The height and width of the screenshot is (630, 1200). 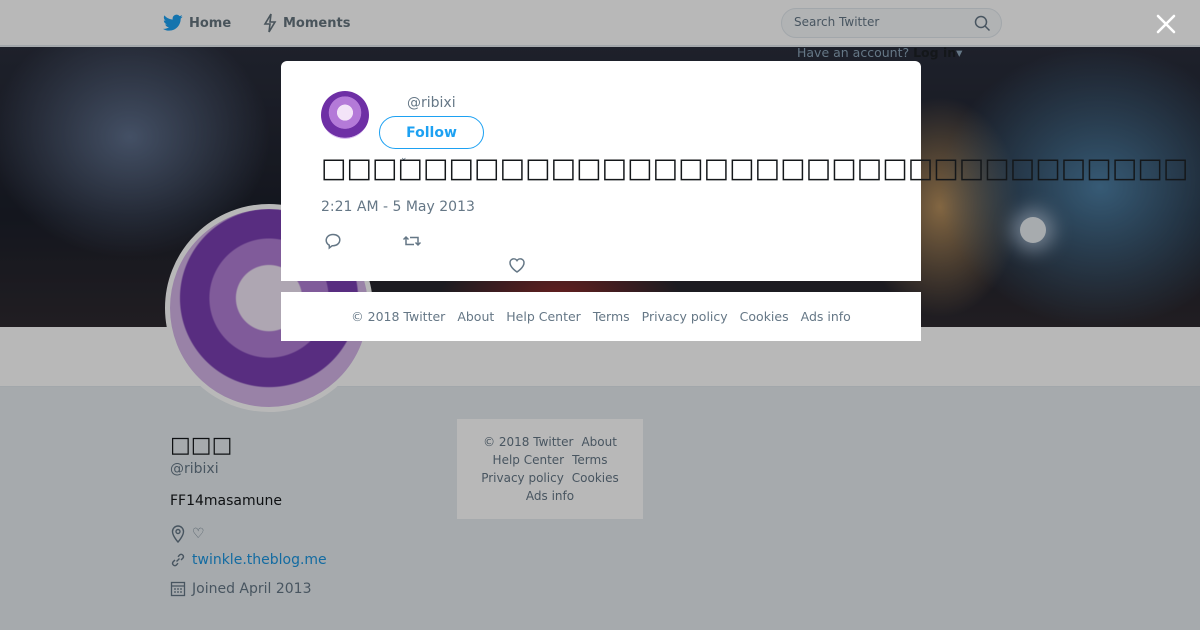 What do you see at coordinates (934, 52) in the screenshot?
I see `login-link: Log in` at bounding box center [934, 52].